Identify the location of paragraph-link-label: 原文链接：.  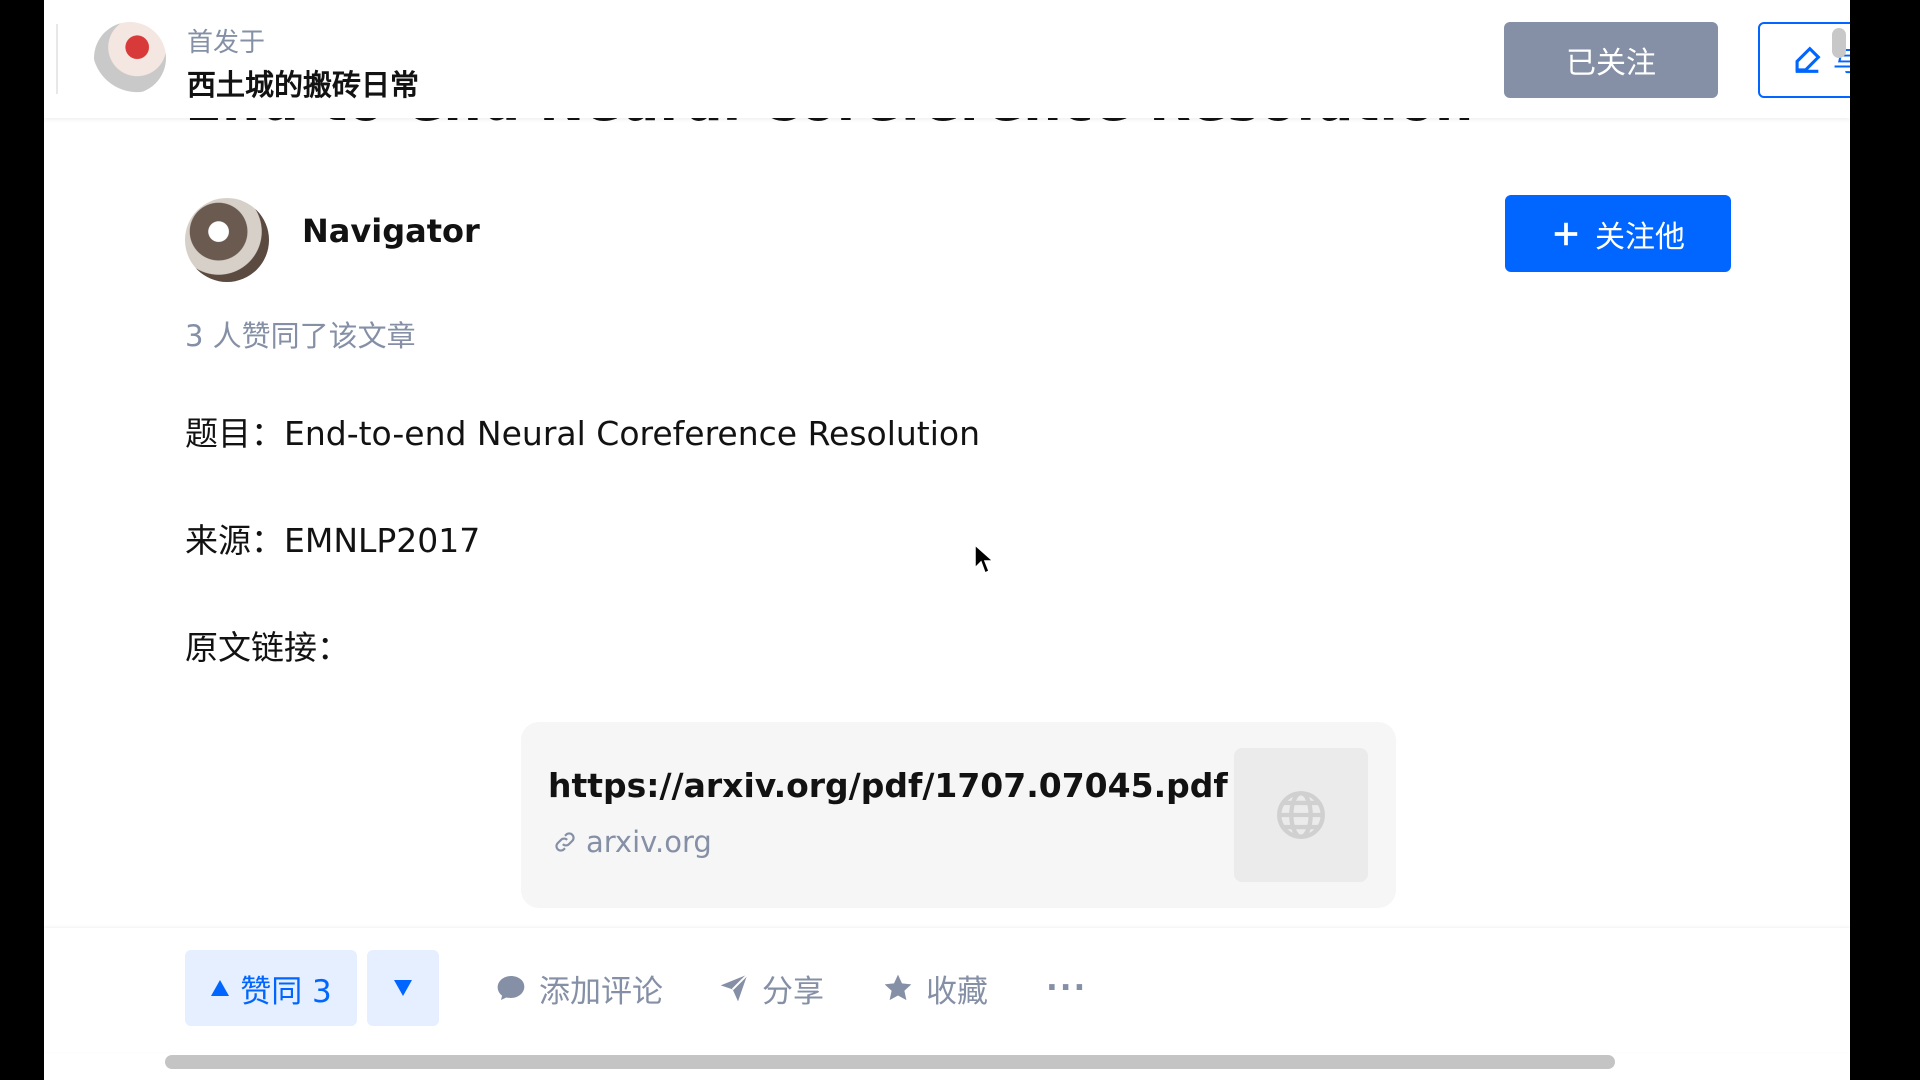
(267, 647).